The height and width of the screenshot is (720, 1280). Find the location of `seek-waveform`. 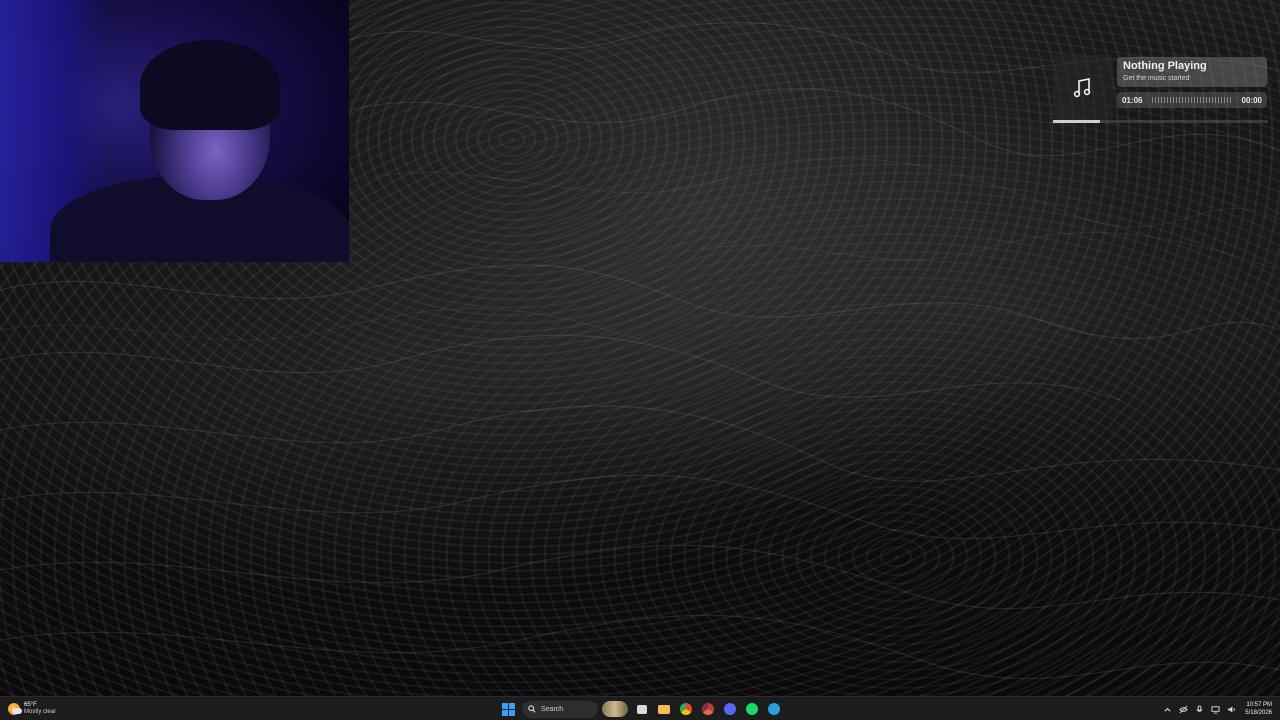

seek-waveform is located at coordinates (1192, 100).